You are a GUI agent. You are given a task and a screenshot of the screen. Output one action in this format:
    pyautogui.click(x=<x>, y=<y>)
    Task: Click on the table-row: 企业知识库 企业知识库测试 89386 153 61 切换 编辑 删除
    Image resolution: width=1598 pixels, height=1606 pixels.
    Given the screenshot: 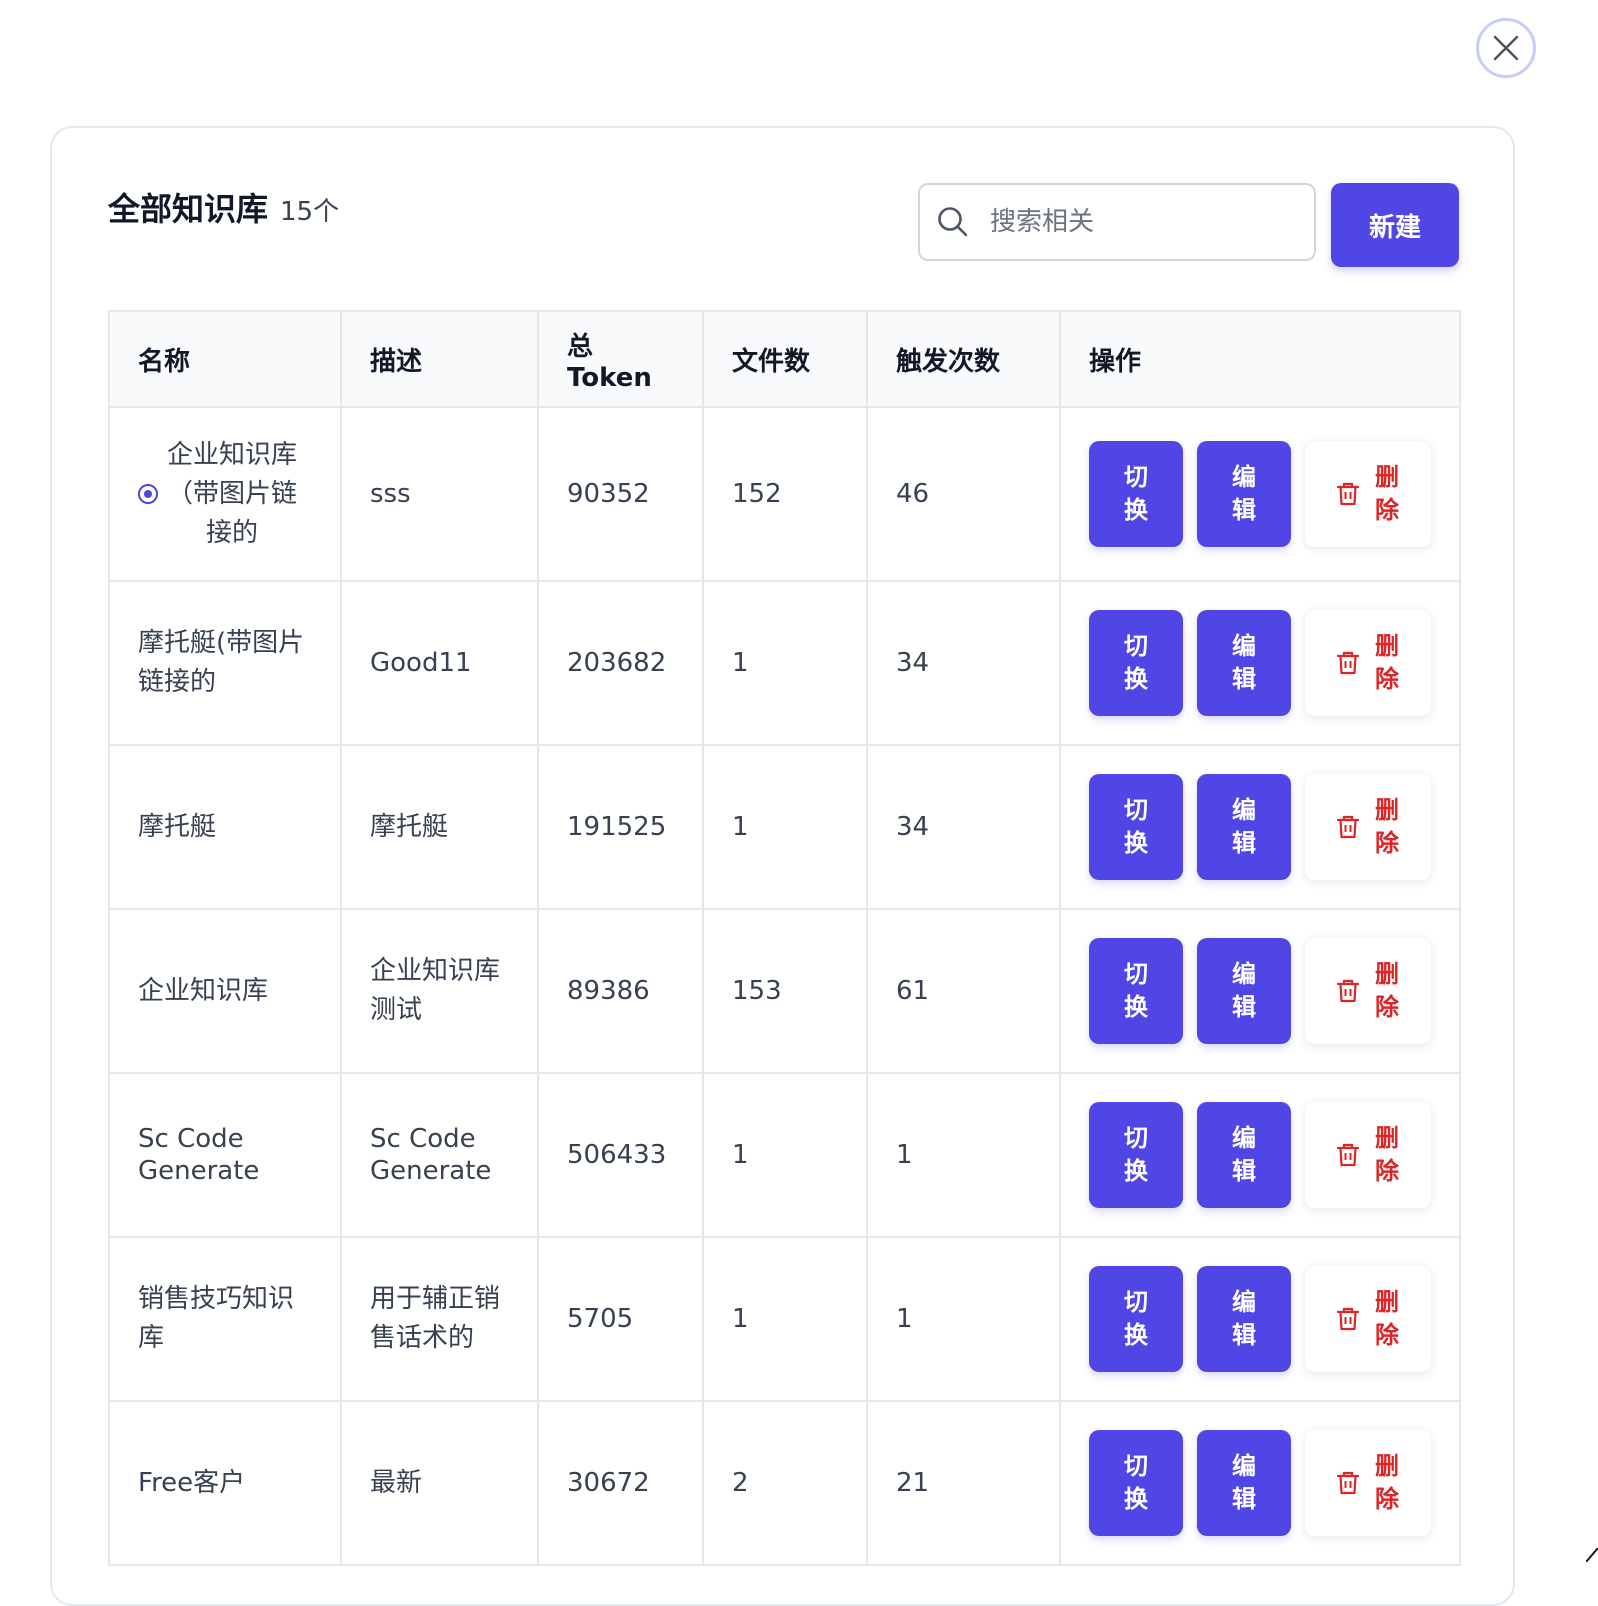 What is the action you would take?
    pyautogui.click(x=784, y=991)
    